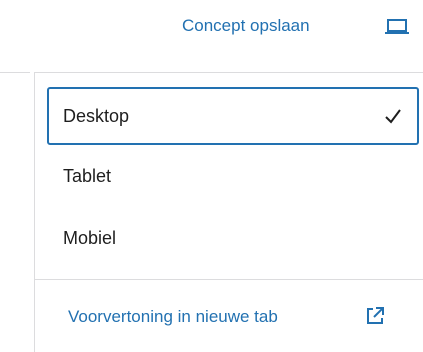 Image resolution: width=423 pixels, height=352 pixels. Describe the element at coordinates (233, 176) in the screenshot. I see `menu-item-tablet: Tablet` at that location.